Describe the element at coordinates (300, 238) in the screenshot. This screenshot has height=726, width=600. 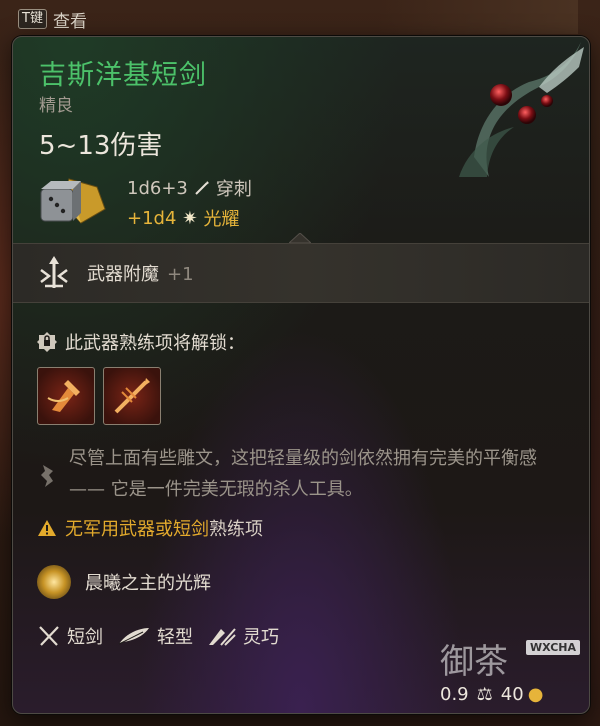
I see `divider-notch` at that location.